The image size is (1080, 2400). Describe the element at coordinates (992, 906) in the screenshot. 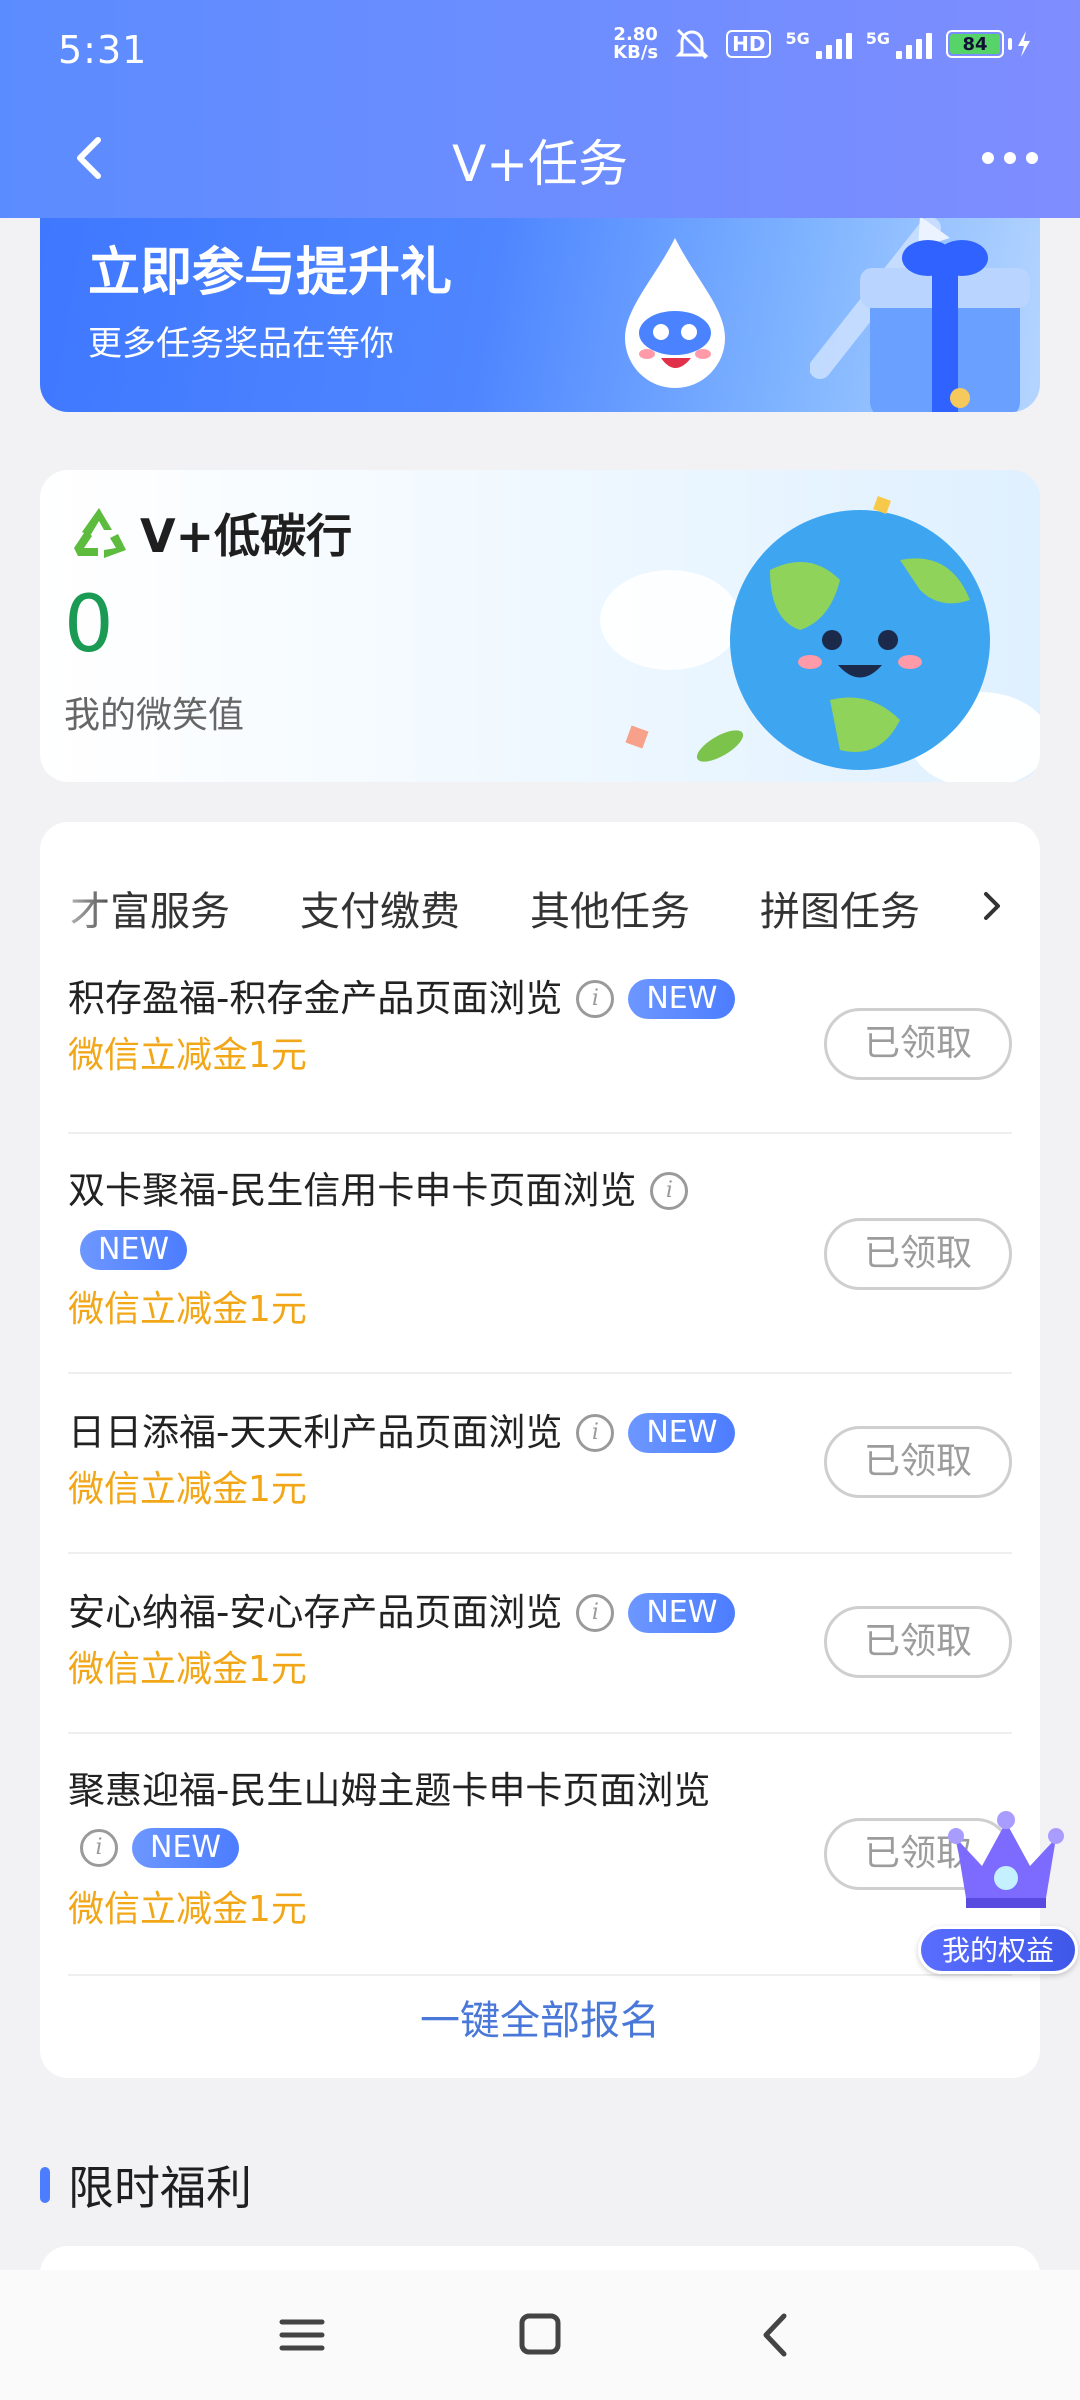

I see `chevron-right-icon` at that location.